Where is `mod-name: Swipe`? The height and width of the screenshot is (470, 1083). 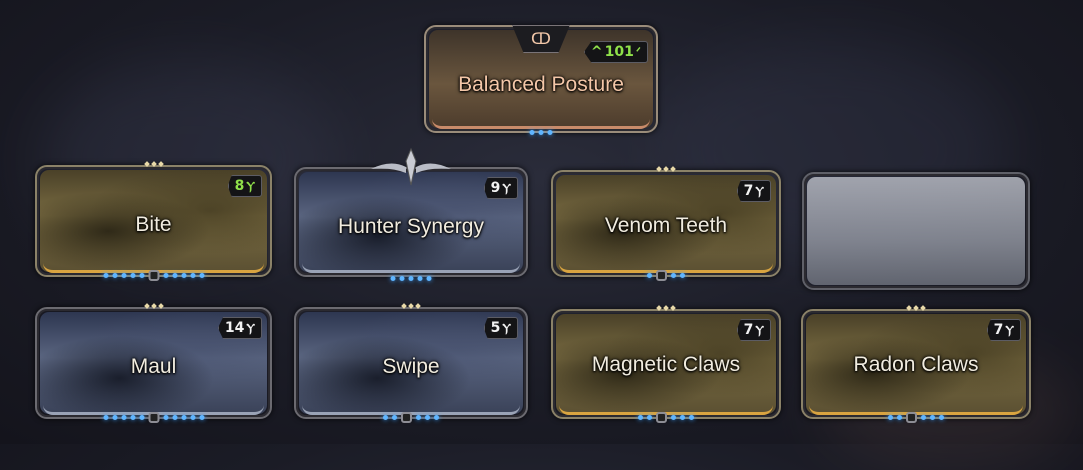 mod-name: Swipe is located at coordinates (411, 366).